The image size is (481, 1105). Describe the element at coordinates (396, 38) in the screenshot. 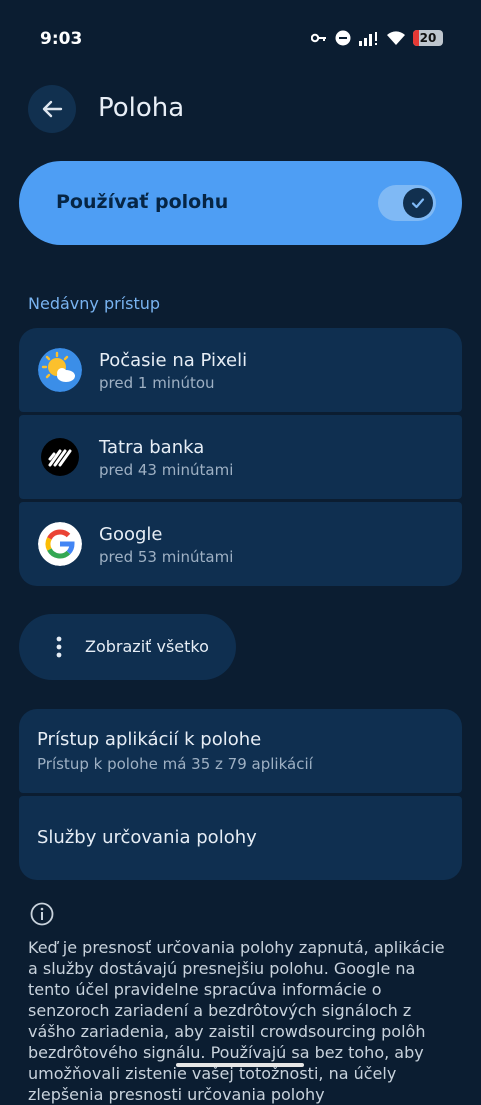

I see `wifi-icon` at that location.